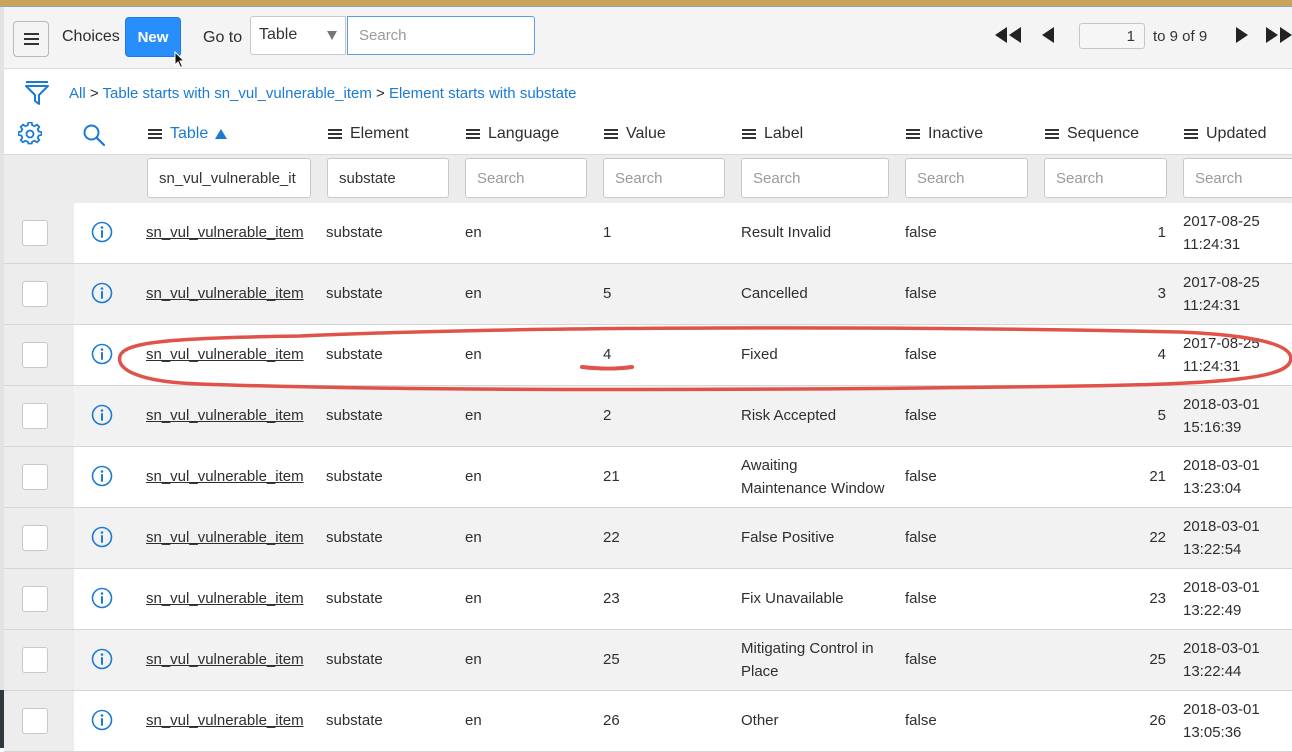 The image size is (1292, 752). What do you see at coordinates (237, 93) in the screenshot?
I see `breadcrumb-table-condition: Table starts with sn_vul_vulnerable_item` at bounding box center [237, 93].